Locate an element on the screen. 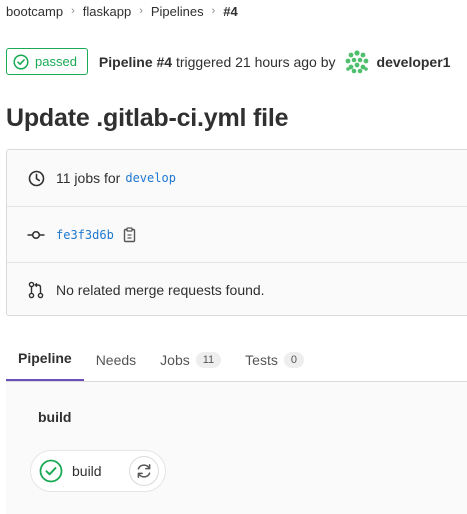 The width and height of the screenshot is (467, 514). retry-button is located at coordinates (144, 471).